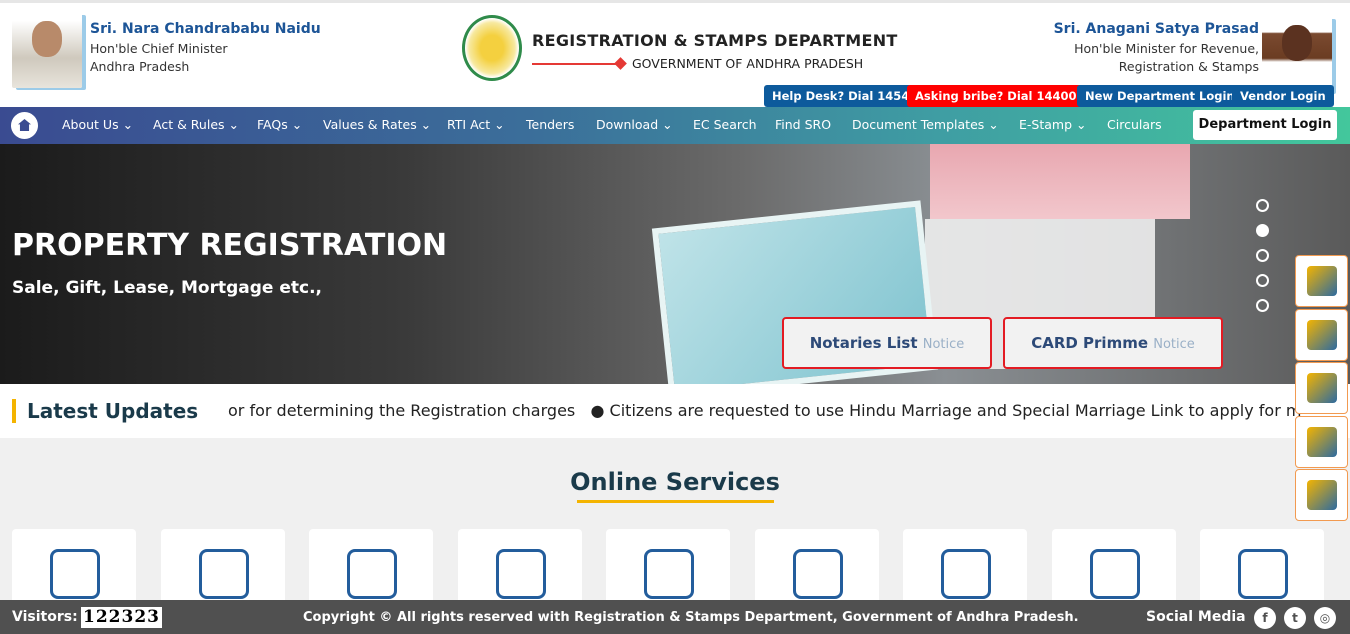 The height and width of the screenshot is (634, 1350). I want to click on nav-circulars: Circulars, so click(1134, 124).